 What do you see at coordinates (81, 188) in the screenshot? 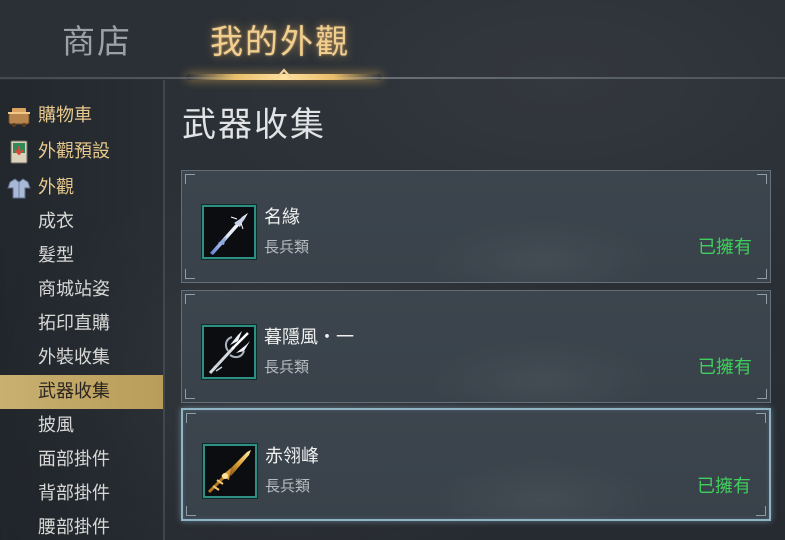
I see `sidebar-item-appearance: 外觀` at bounding box center [81, 188].